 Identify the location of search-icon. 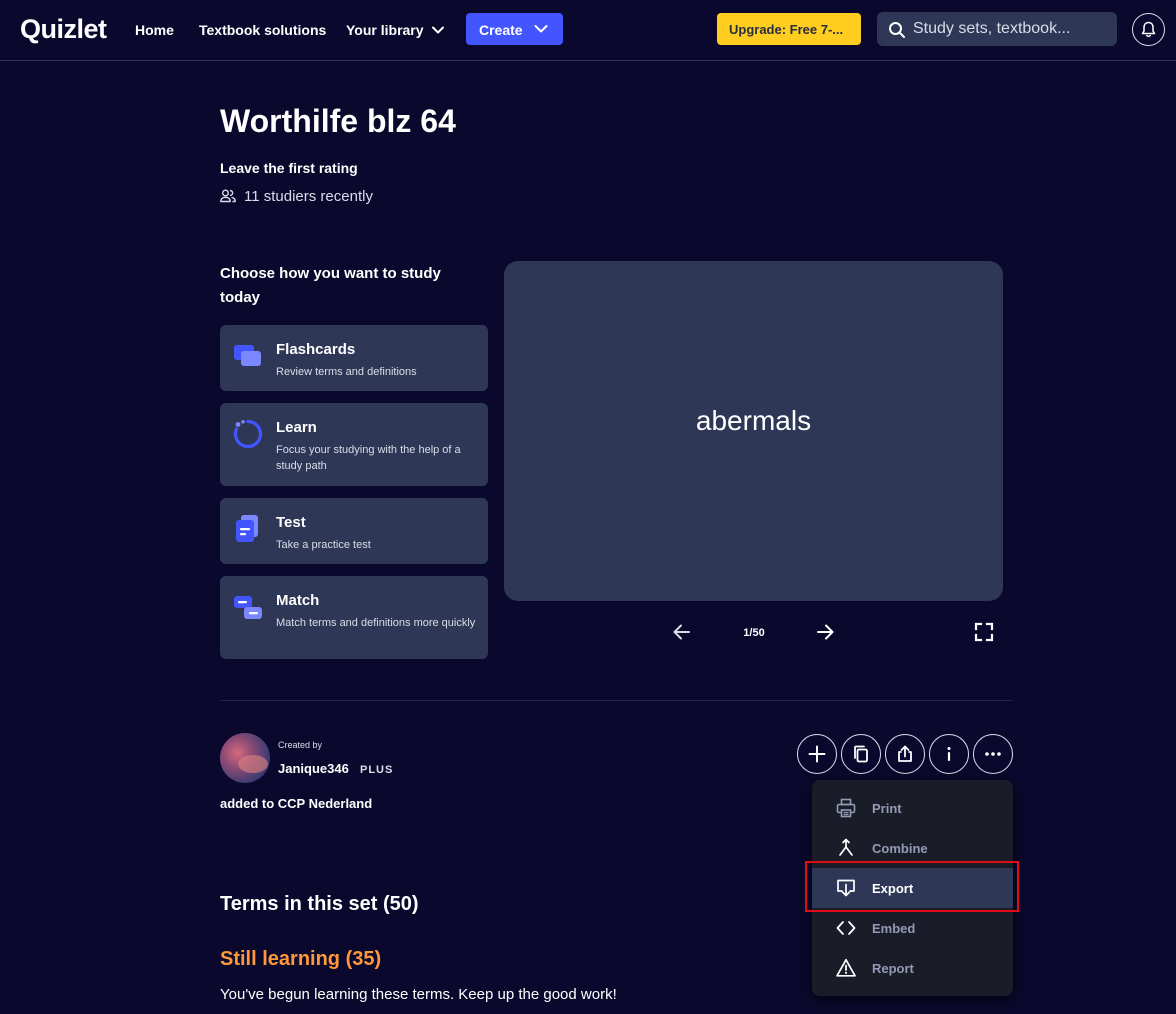
(897, 30).